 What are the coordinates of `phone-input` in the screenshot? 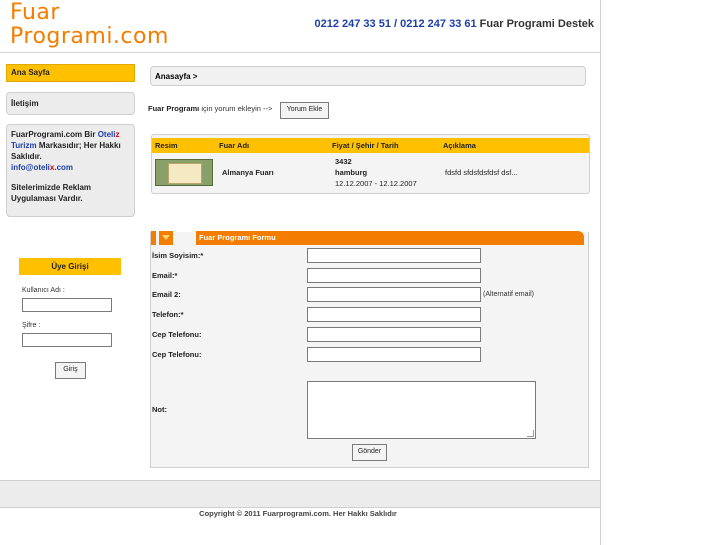 It's located at (394, 314).